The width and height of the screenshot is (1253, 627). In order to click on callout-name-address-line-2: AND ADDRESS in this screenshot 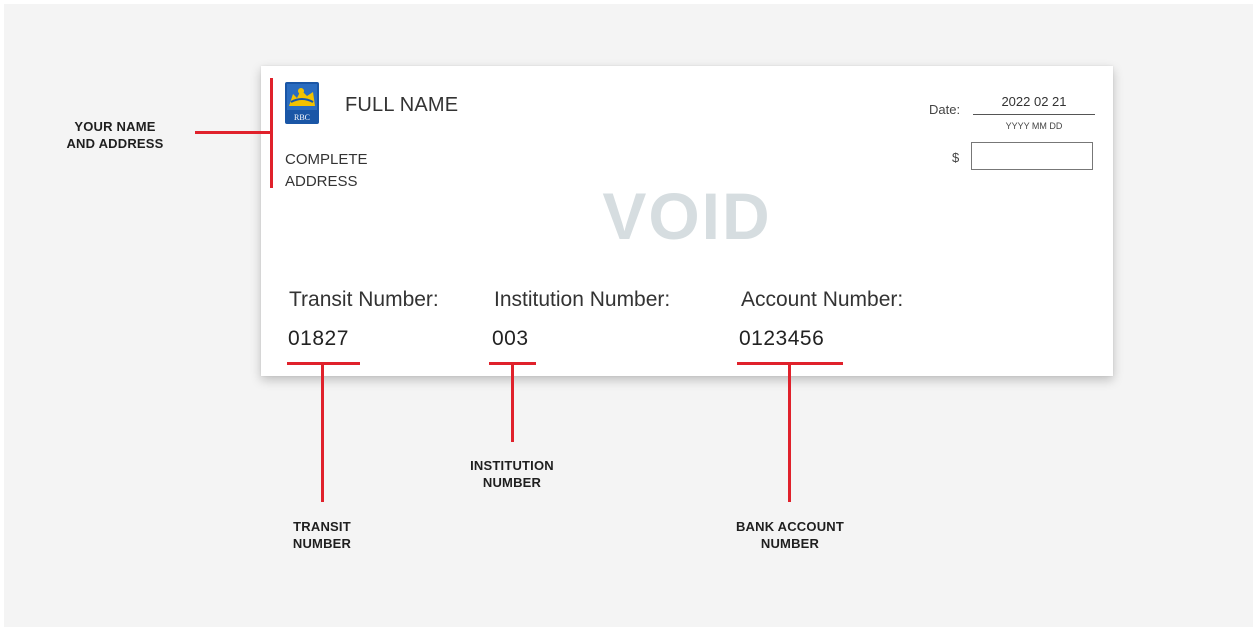, I will do `click(115, 143)`.